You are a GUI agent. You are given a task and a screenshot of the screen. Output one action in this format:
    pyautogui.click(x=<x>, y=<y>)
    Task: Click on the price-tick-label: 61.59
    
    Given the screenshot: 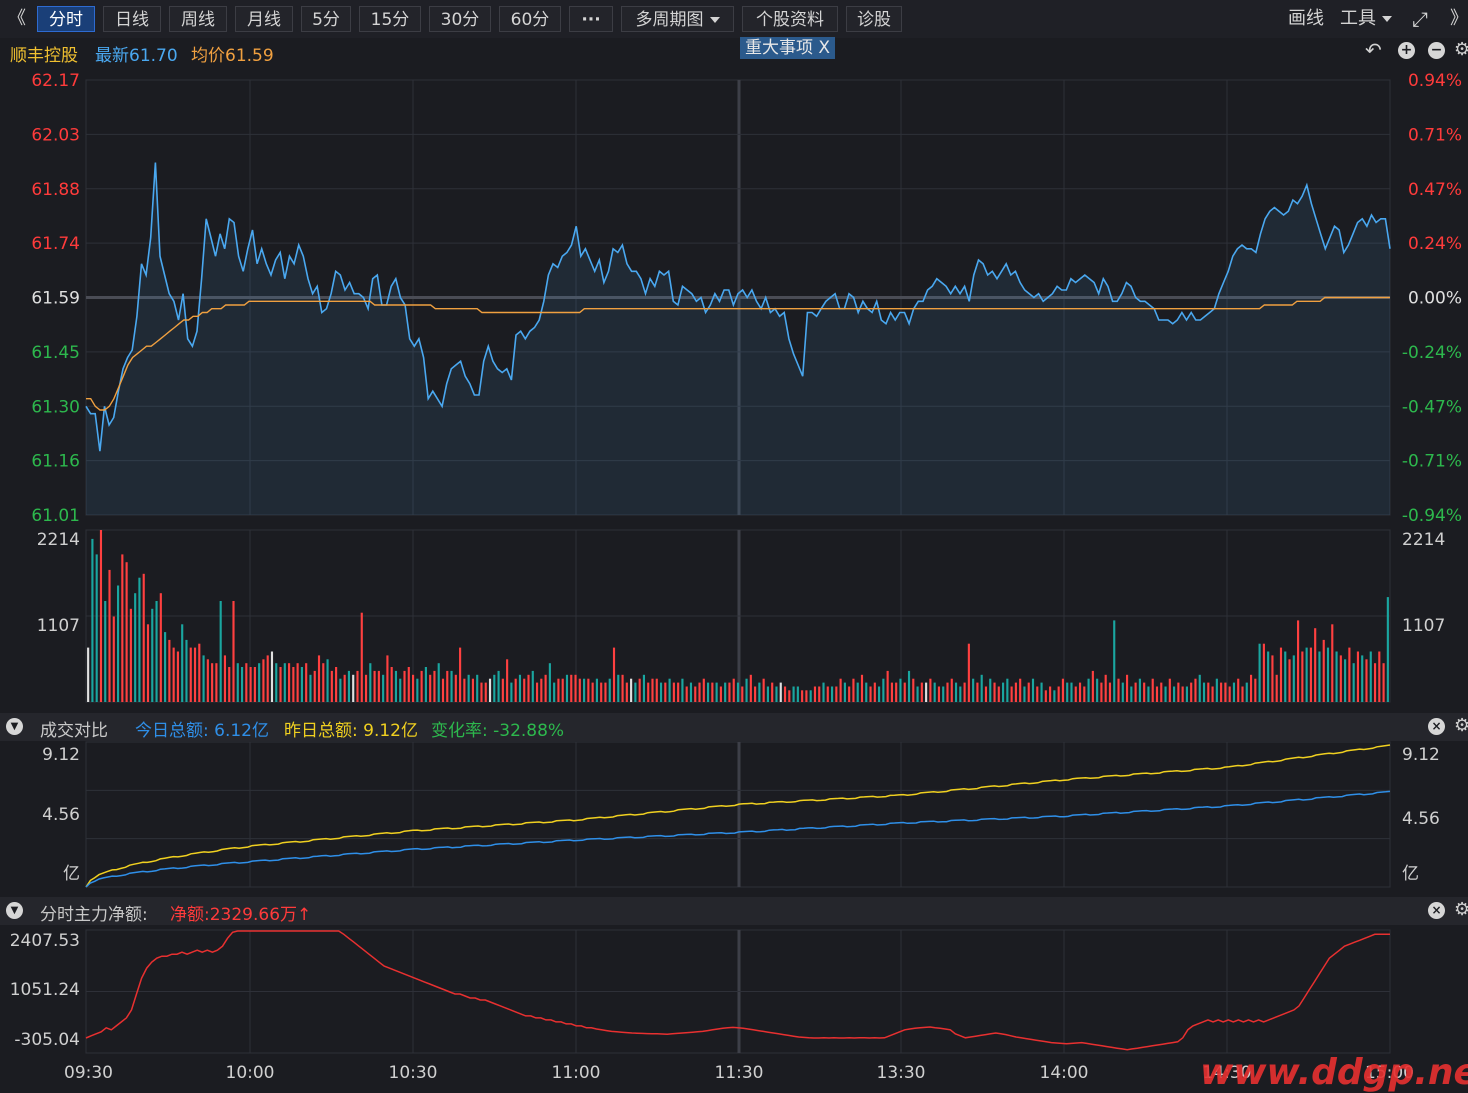 What is the action you would take?
    pyautogui.click(x=55, y=299)
    